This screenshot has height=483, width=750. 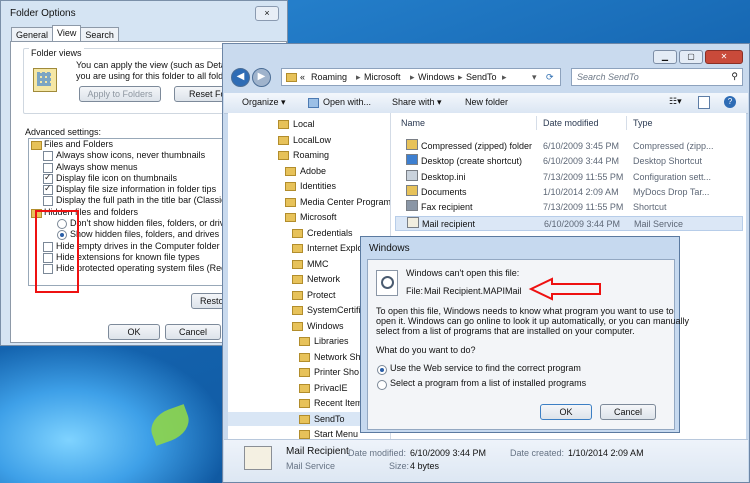 What do you see at coordinates (412, 206) in the screenshot?
I see `fax-icon` at bounding box center [412, 206].